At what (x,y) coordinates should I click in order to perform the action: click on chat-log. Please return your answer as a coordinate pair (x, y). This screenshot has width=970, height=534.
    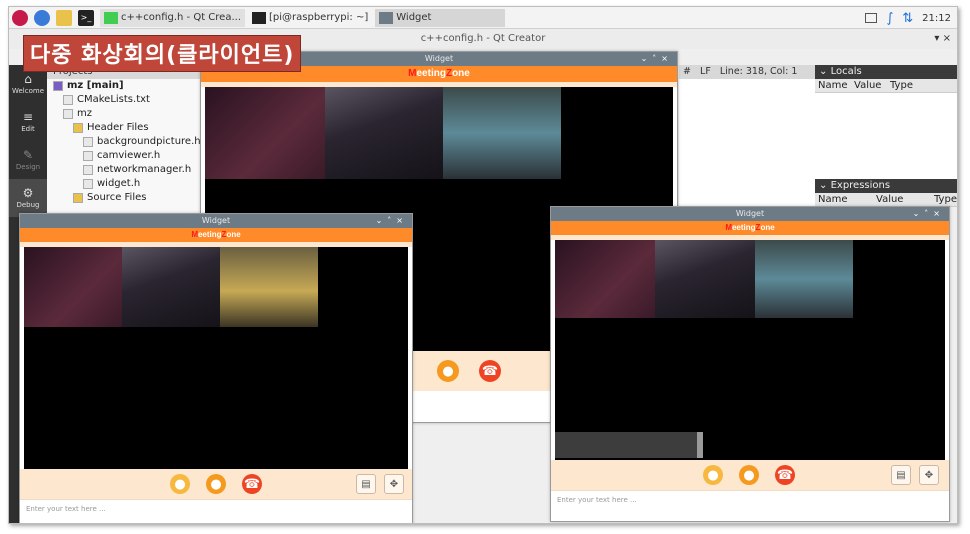
    Looking at the image, I should click on (629, 445).